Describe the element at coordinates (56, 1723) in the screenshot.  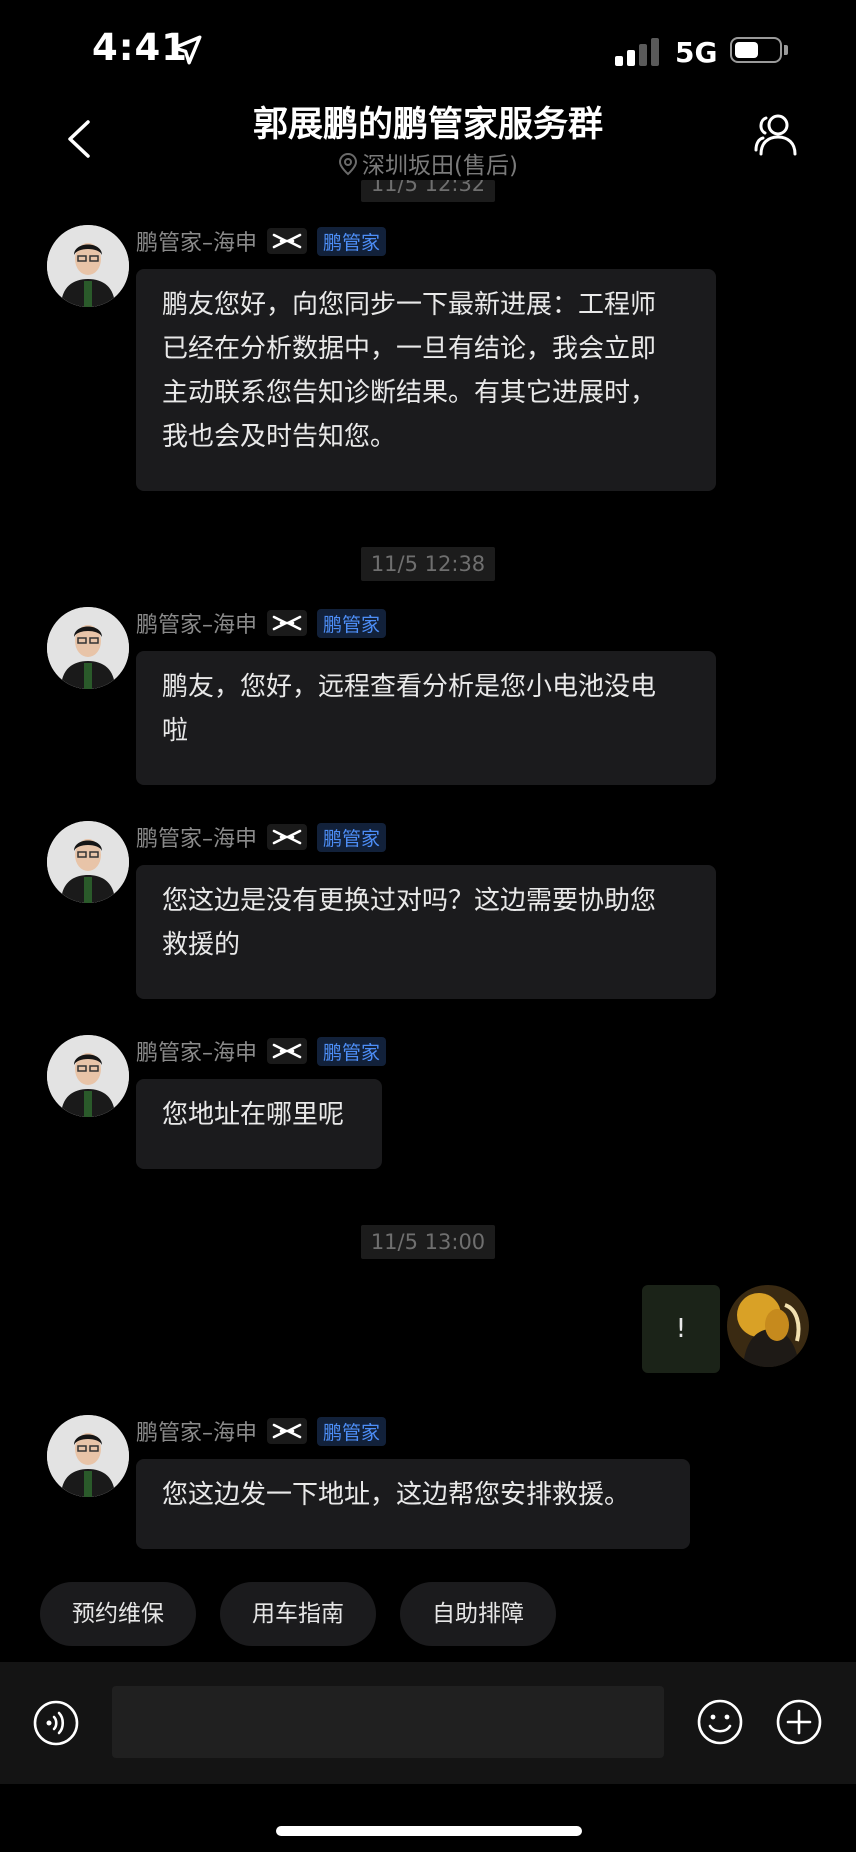
I see `voice-input-icon` at that location.